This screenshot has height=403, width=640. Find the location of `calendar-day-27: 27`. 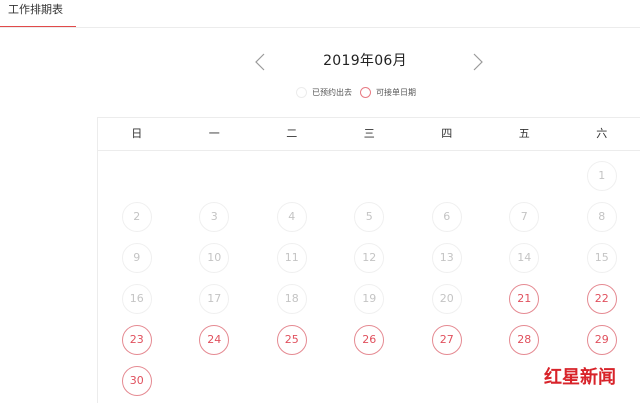

calendar-day-27: 27 is located at coordinates (446, 340).